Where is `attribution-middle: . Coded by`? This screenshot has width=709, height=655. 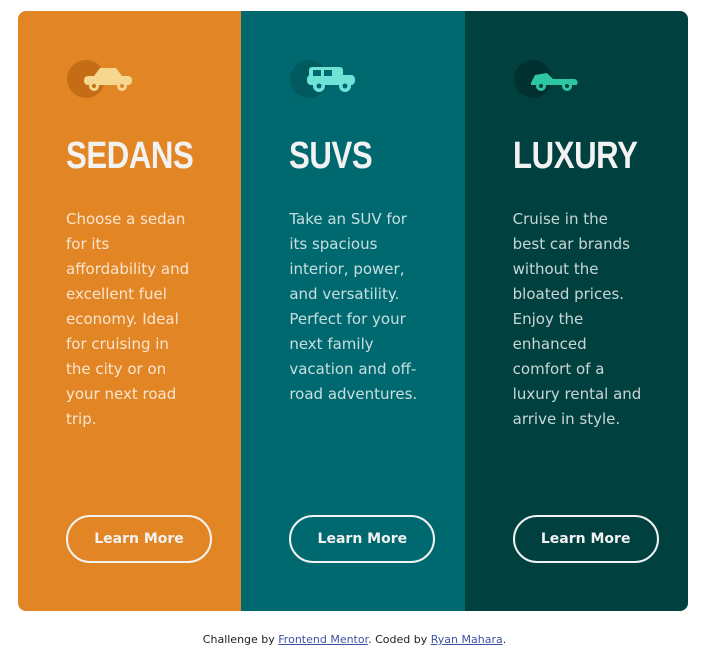
attribution-middle: . Coded by is located at coordinates (399, 639).